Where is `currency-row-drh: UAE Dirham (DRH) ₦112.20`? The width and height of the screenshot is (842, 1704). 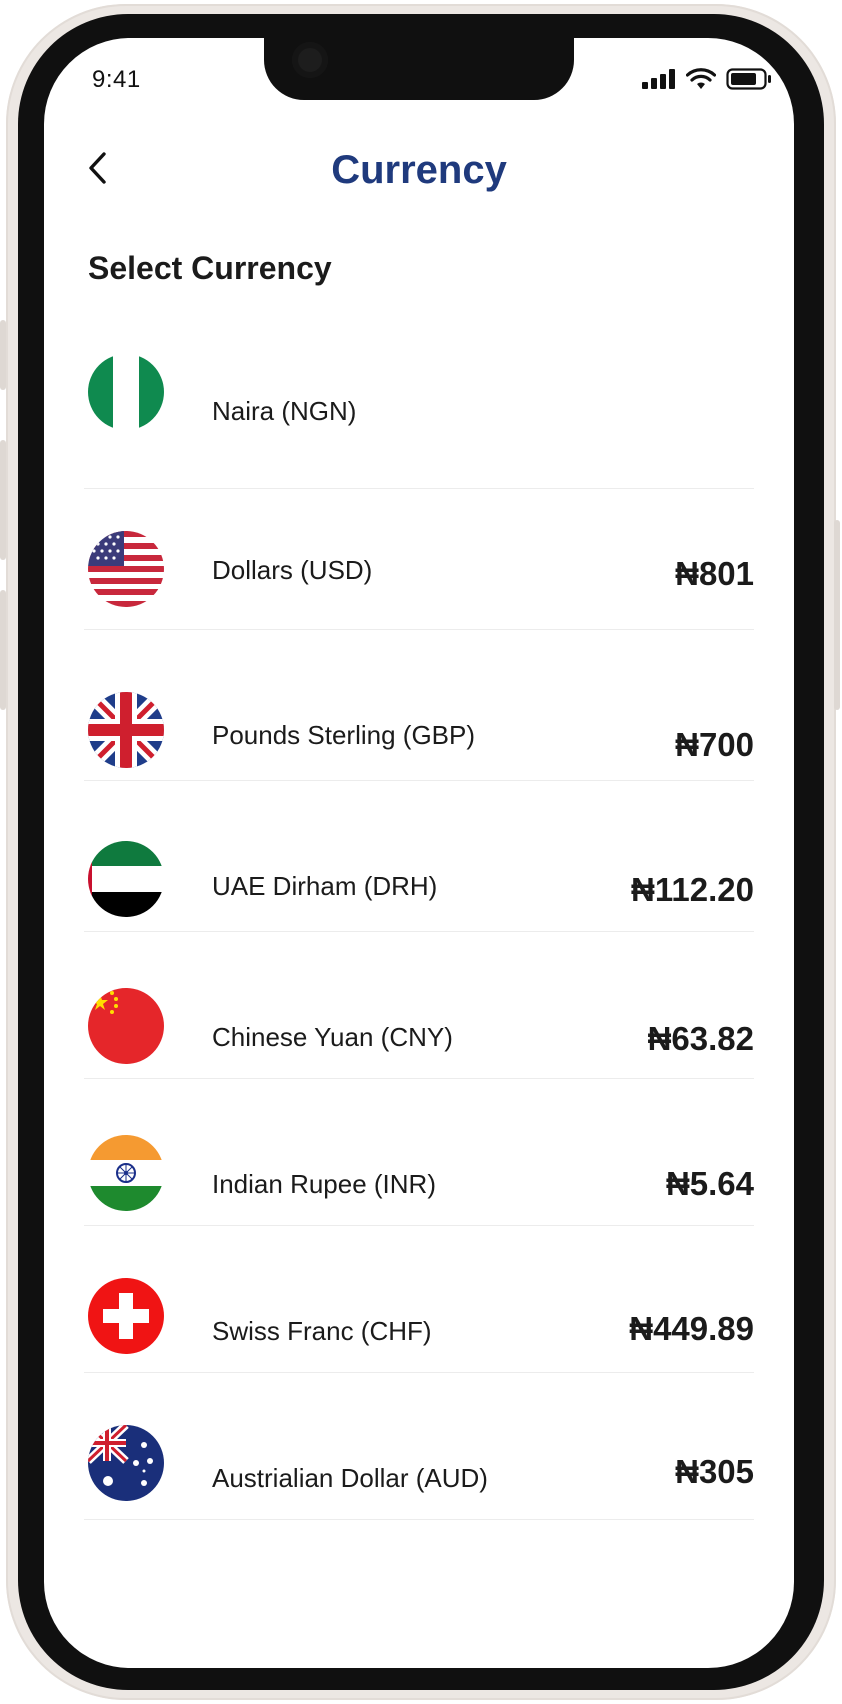
currency-row-drh: UAE Dirham (DRH) ₦112.20 is located at coordinates (419, 856).